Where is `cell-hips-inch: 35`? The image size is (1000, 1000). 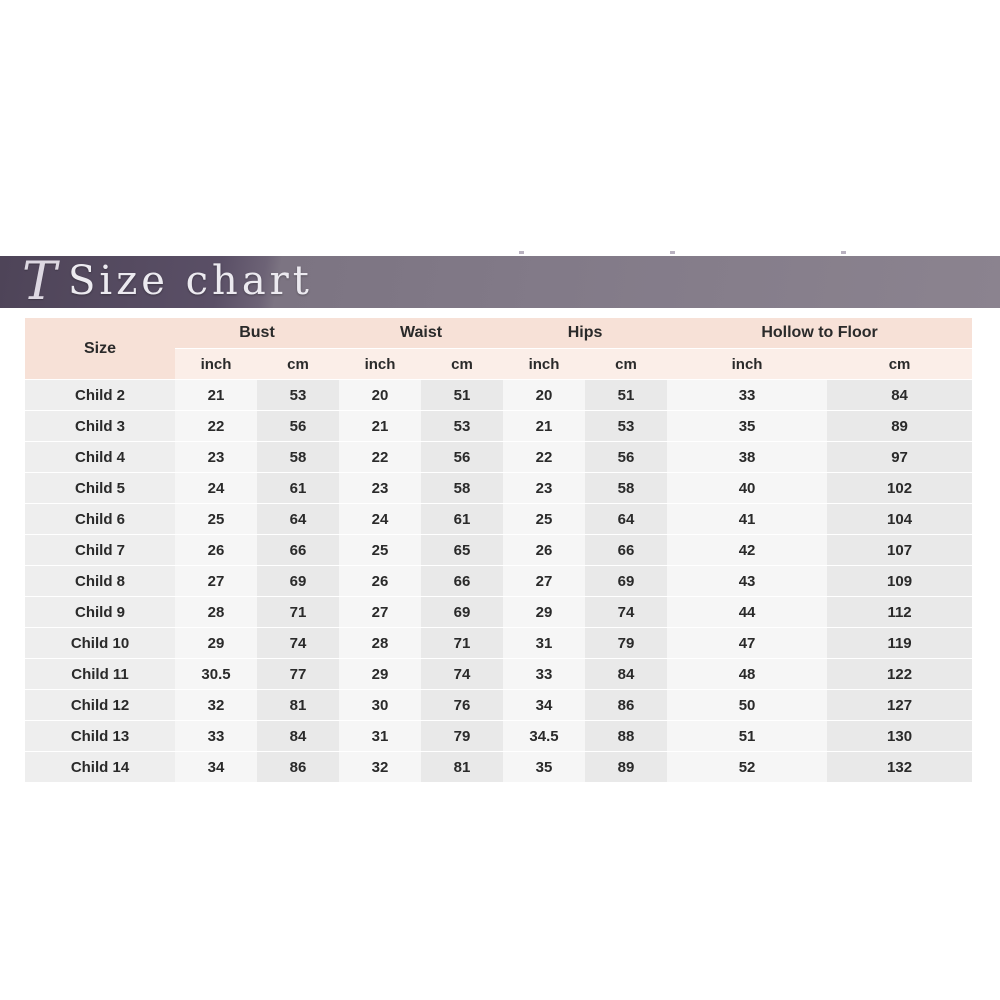
cell-hips-inch: 35 is located at coordinates (544, 767).